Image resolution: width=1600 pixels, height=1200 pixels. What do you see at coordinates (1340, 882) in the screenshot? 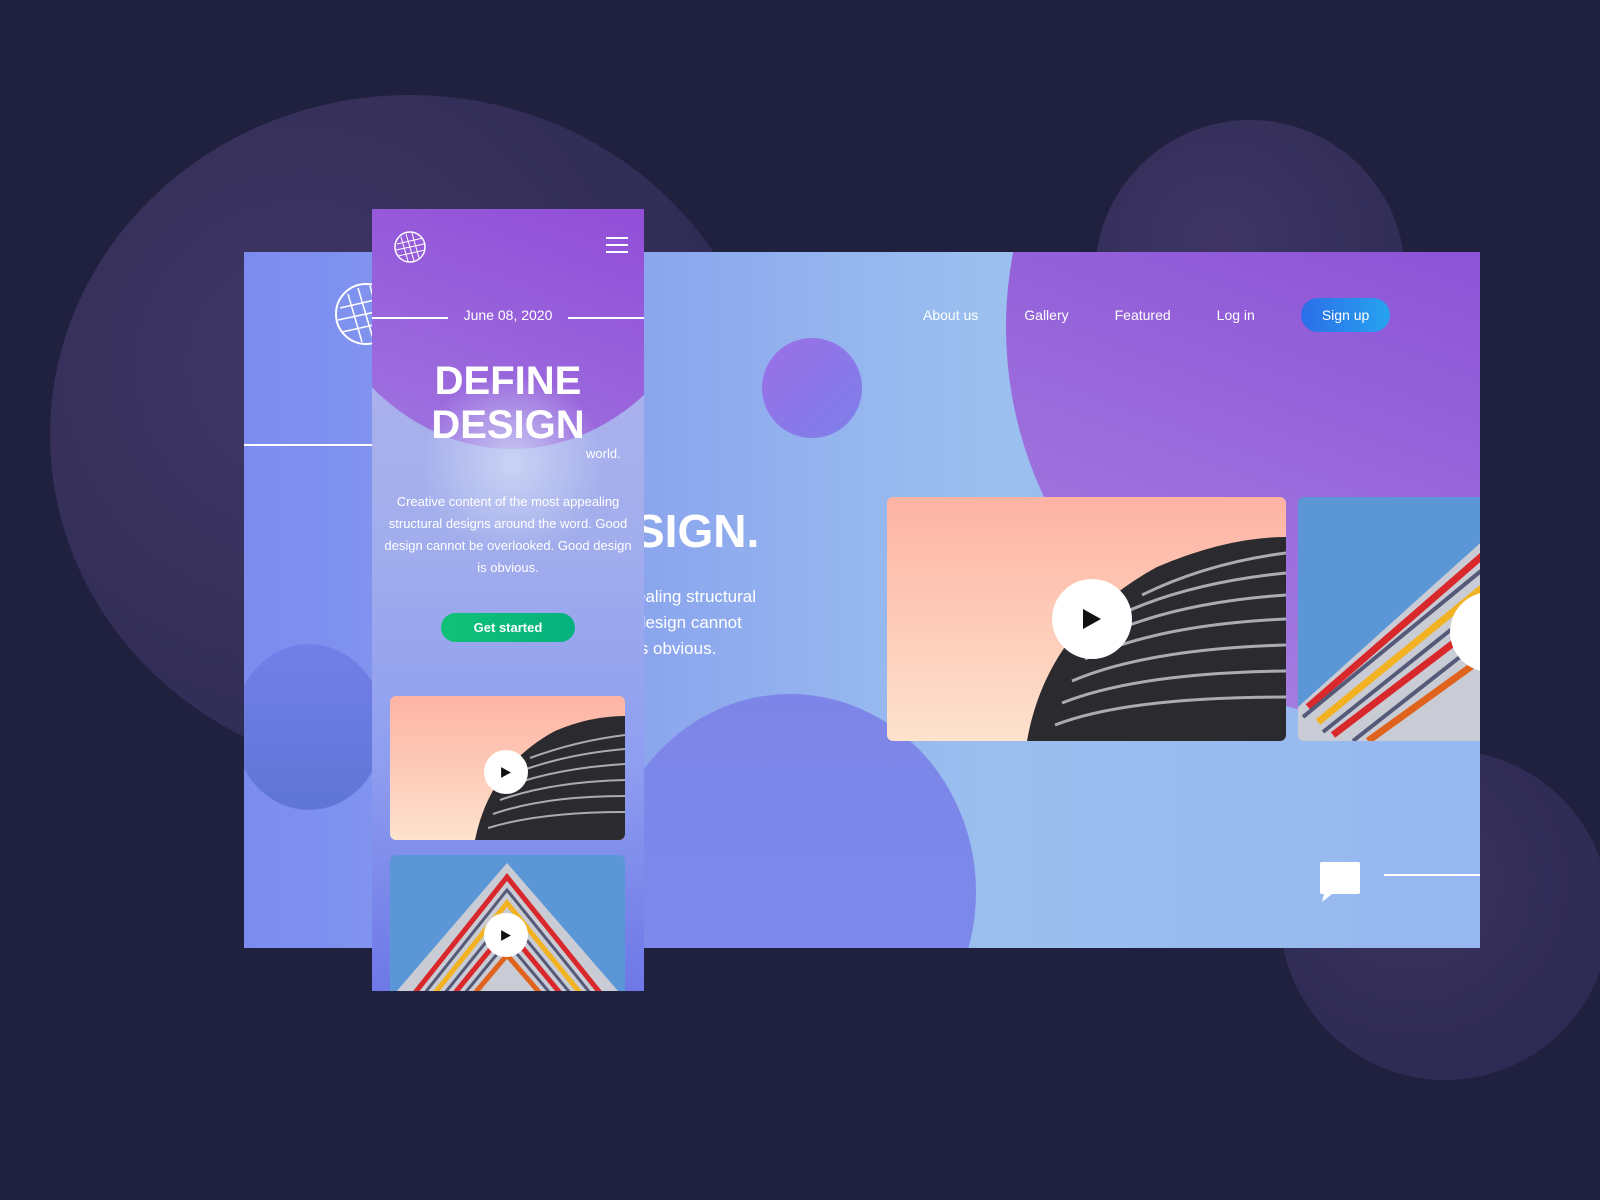
I see `chat-icon` at bounding box center [1340, 882].